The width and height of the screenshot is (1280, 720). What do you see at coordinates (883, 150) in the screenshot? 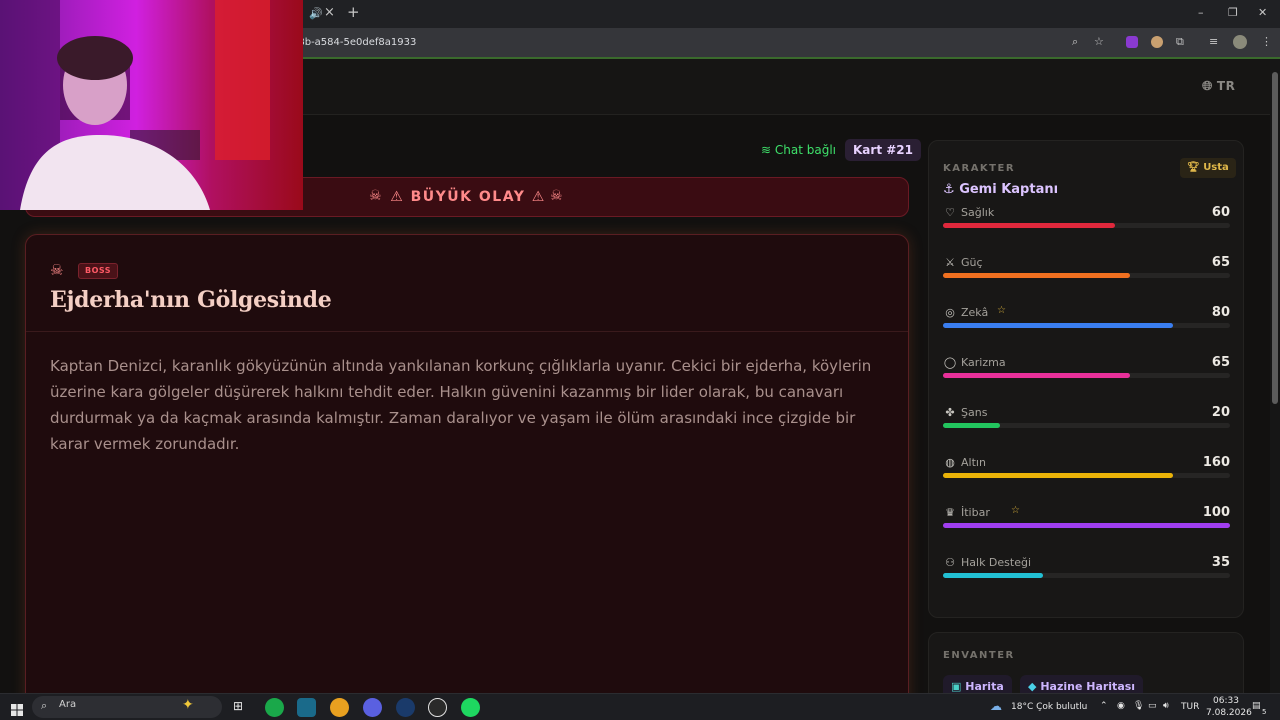
I see `card-number-badge: Kart #21` at bounding box center [883, 150].